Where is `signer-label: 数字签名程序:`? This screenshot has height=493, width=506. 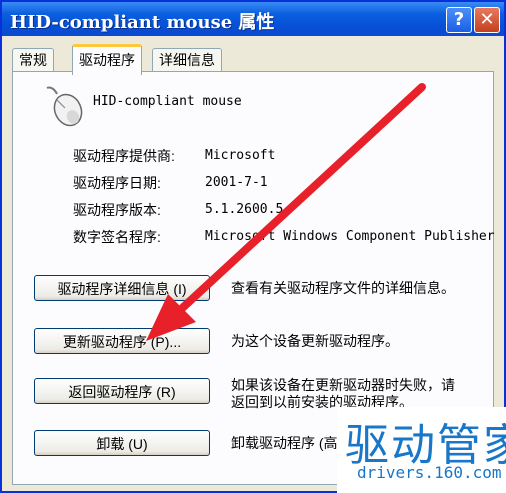
signer-label: 数字签名程序: is located at coordinates (117, 237).